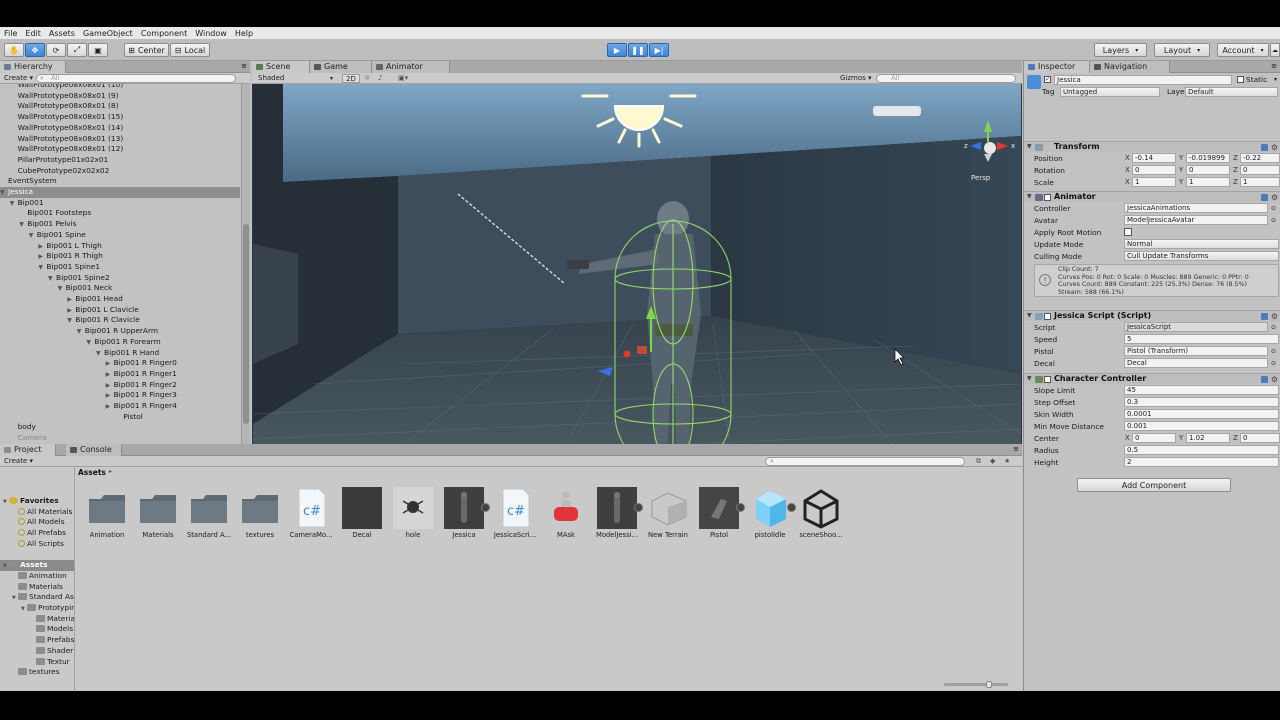  I want to click on hierarchy-item: WallPrototype08x08x01 (8), so click(120, 106).